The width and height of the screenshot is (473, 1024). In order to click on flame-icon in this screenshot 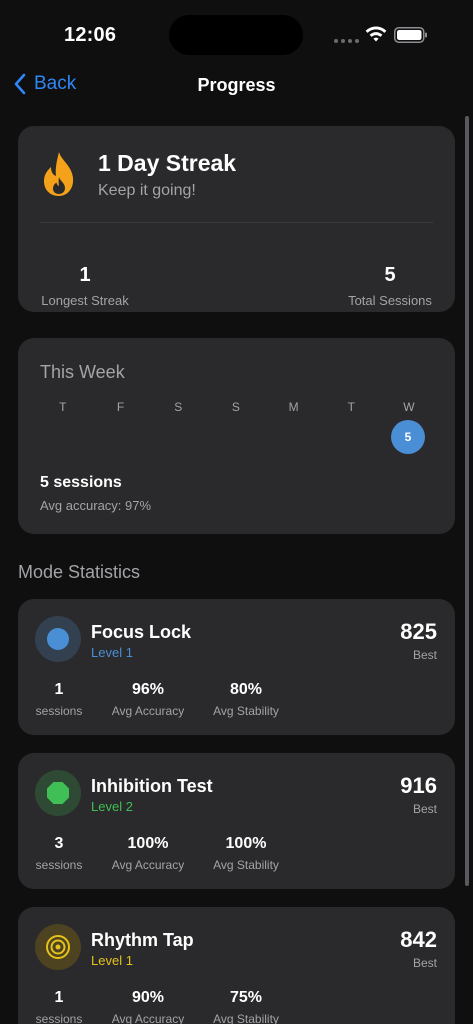, I will do `click(59, 174)`.